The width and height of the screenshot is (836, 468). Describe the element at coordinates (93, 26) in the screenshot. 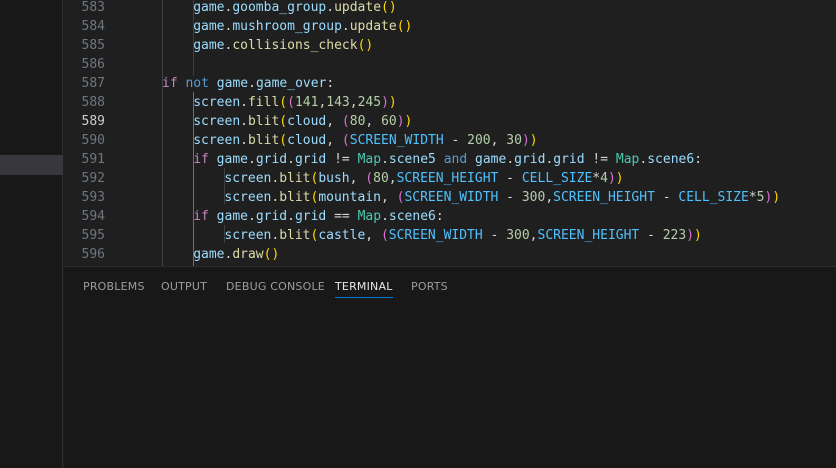

I see `line-number: 584` at that location.